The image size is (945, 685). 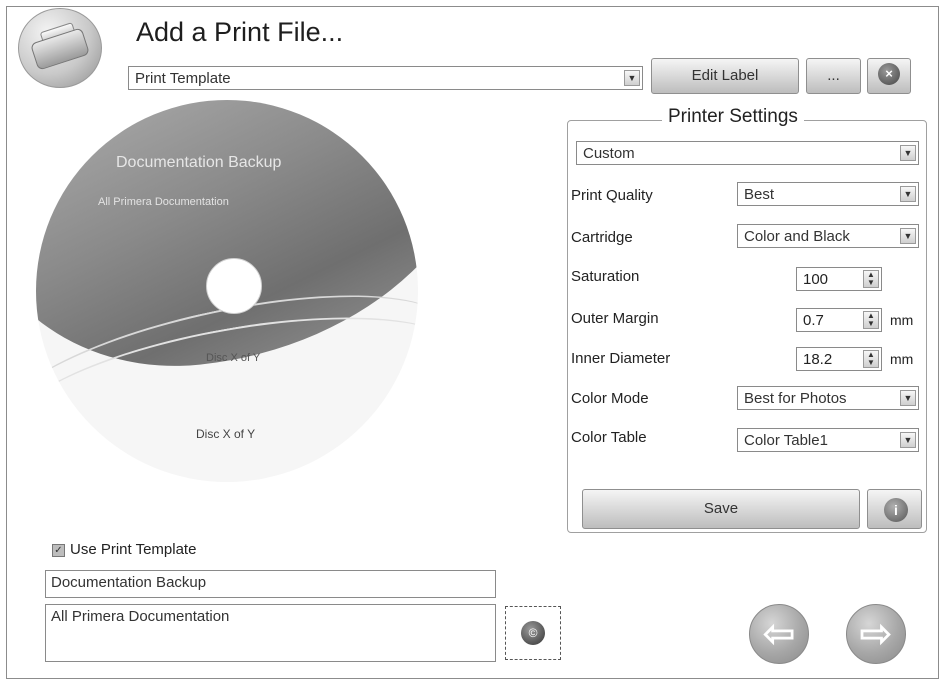 I want to click on printer-body-shape, so click(x=60, y=49).